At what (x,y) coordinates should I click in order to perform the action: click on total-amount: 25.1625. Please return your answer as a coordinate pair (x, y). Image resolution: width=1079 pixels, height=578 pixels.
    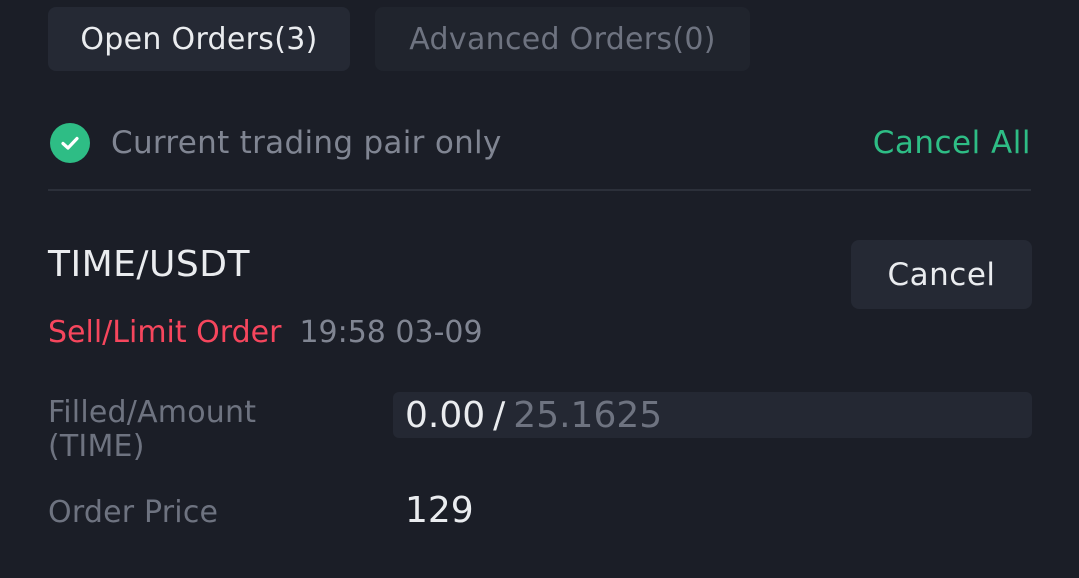
    Looking at the image, I should click on (588, 415).